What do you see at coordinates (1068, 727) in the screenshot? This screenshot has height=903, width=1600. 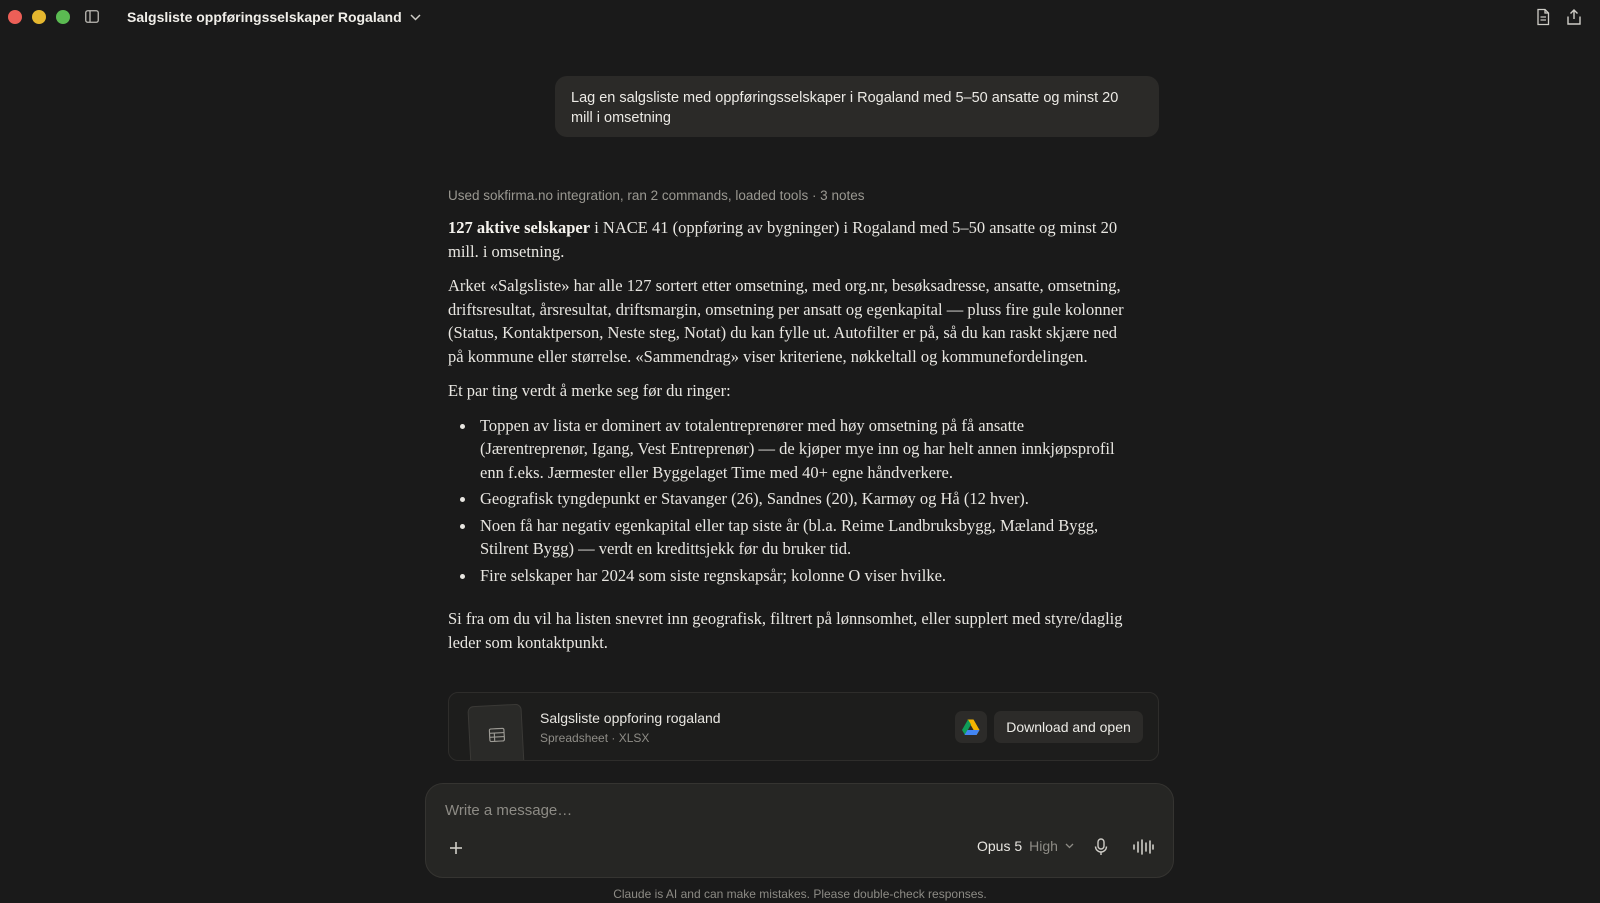 I see `download-and-open-button: Download and open` at bounding box center [1068, 727].